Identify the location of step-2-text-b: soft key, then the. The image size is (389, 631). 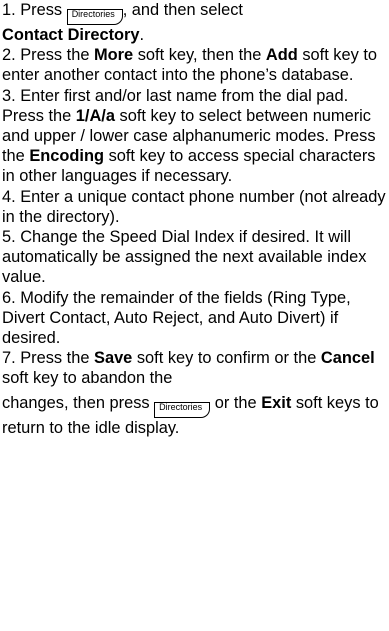
(199, 55).